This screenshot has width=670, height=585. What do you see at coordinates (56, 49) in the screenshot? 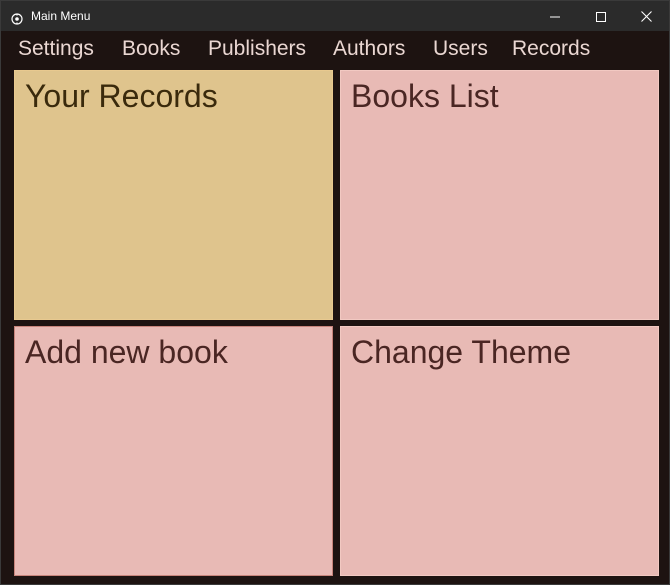
I see `menu-settings: Settings` at bounding box center [56, 49].